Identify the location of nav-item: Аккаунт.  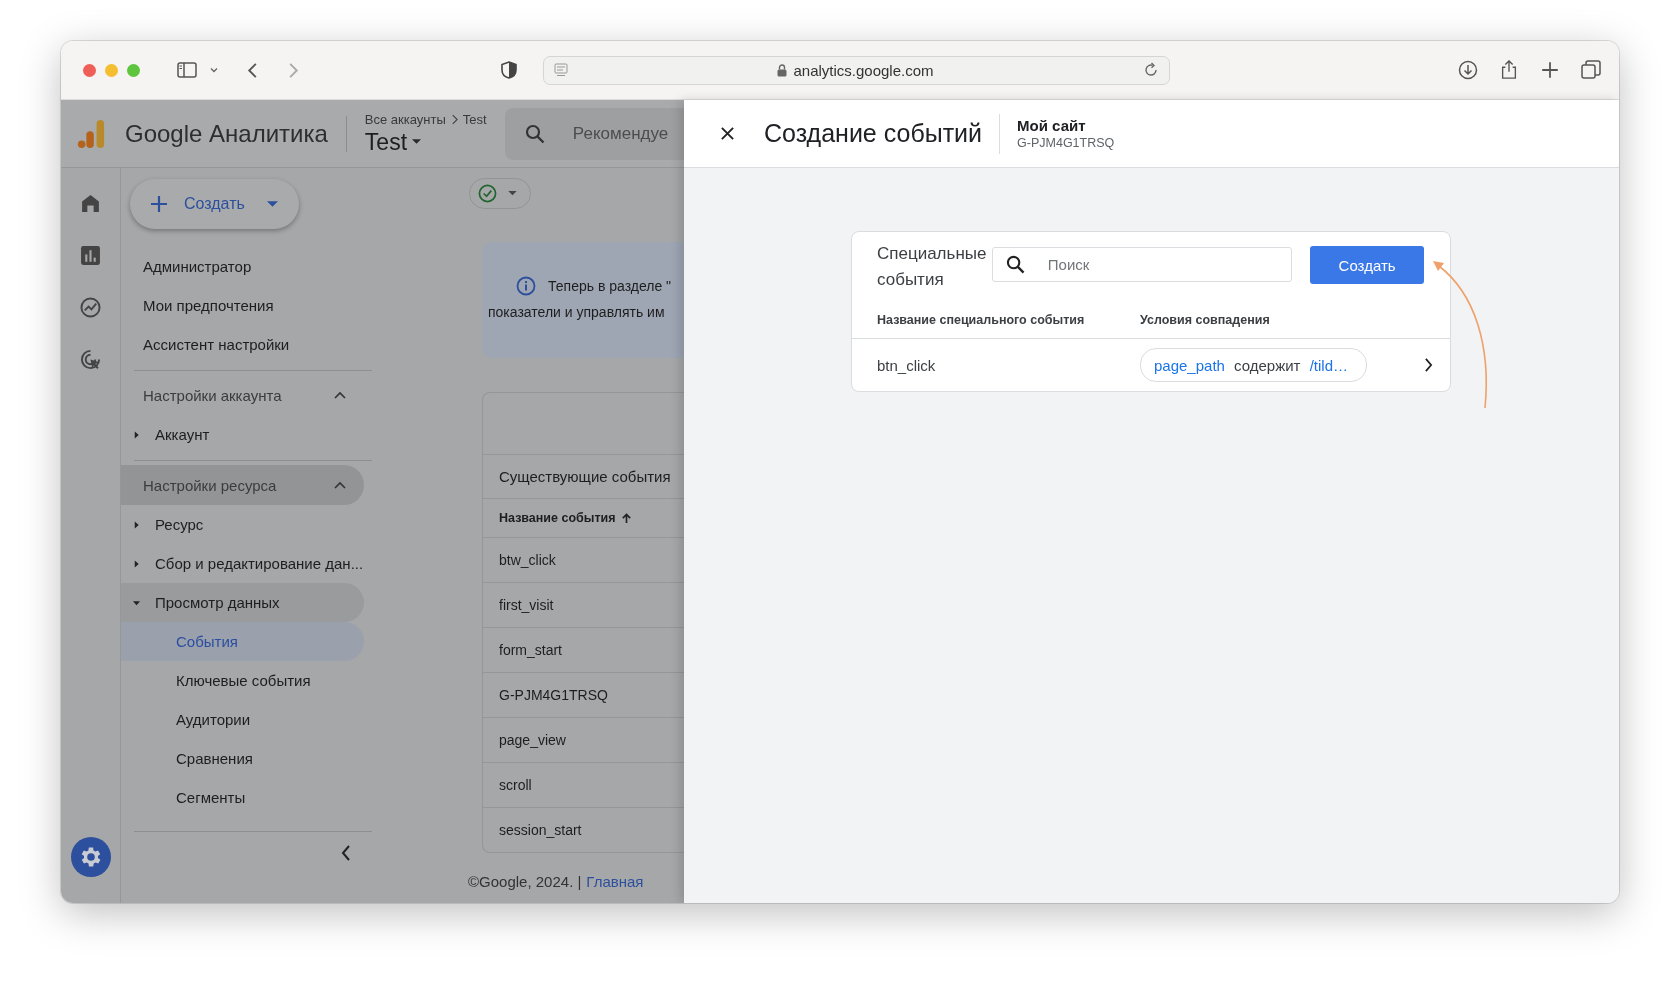
(242, 434).